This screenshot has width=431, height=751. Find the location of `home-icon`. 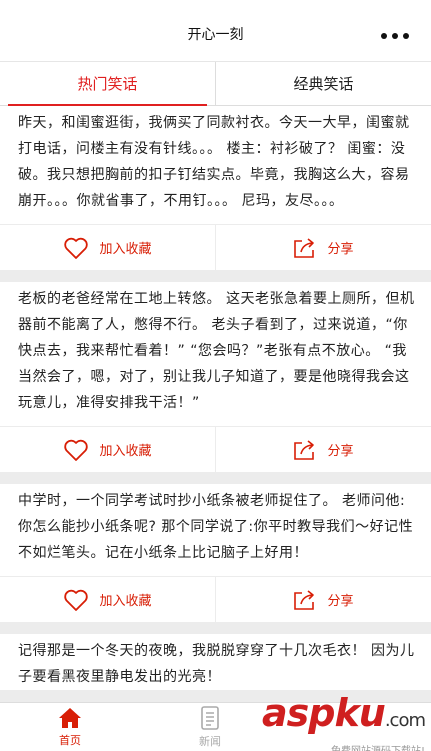

home-icon is located at coordinates (70, 717).